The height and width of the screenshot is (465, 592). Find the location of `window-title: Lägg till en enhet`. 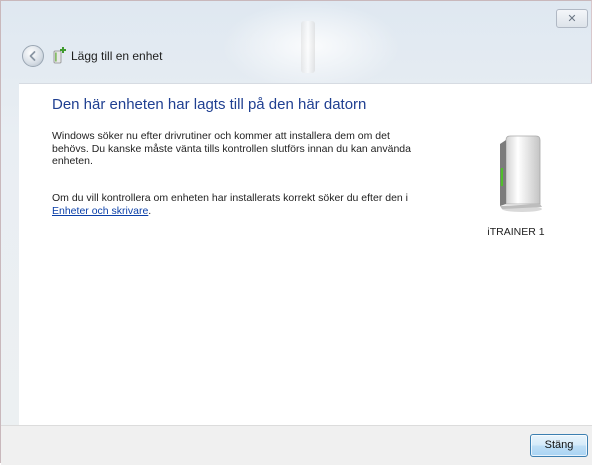

window-title: Lägg till en enhet is located at coordinates (117, 56).